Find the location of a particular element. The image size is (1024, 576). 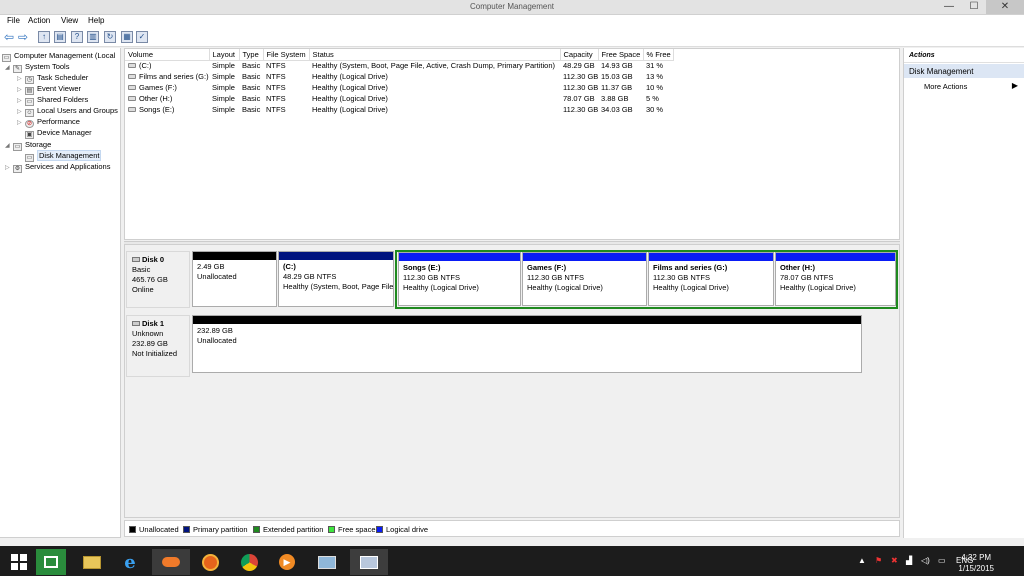

window-title: Computer Management is located at coordinates (512, 6).